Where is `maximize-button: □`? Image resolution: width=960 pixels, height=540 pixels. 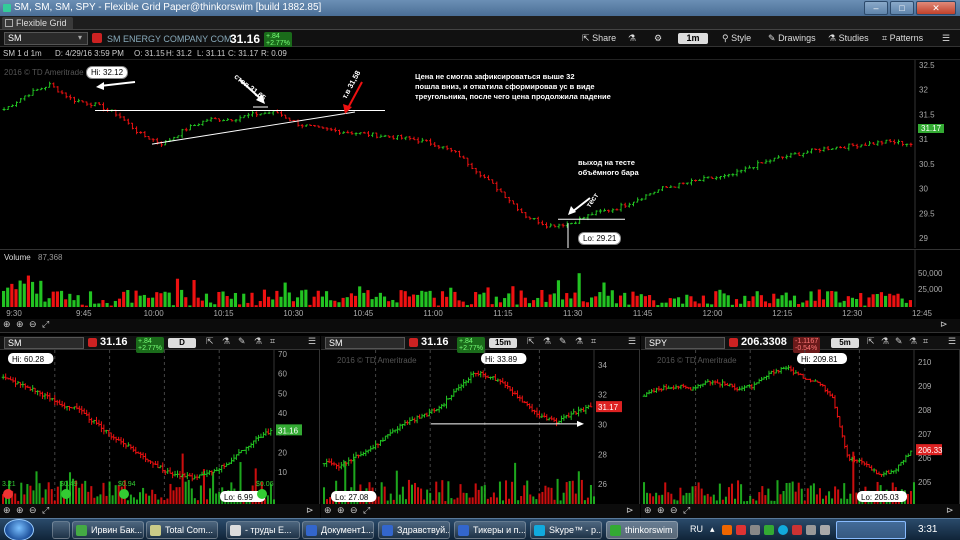 maximize-button: □ is located at coordinates (902, 8).